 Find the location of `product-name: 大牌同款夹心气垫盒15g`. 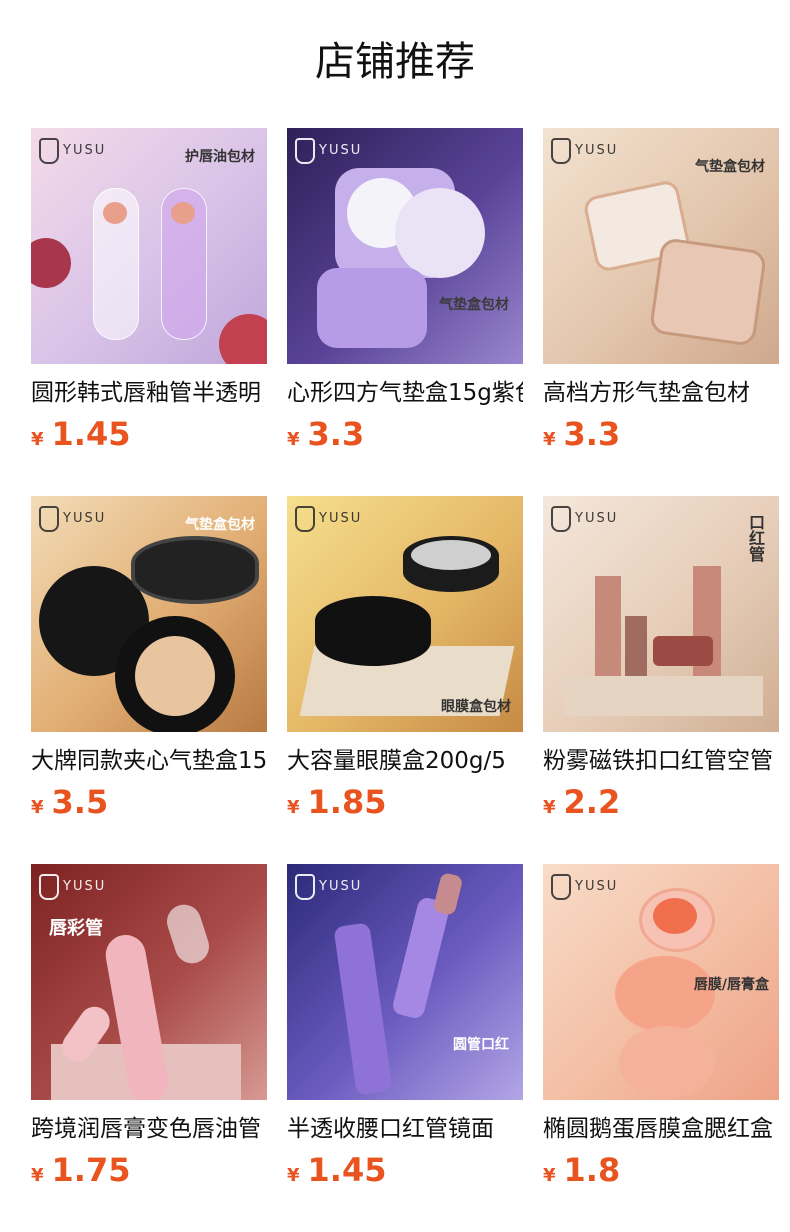

product-name: 大牌同款夹心气垫盒15g is located at coordinates (149, 761).